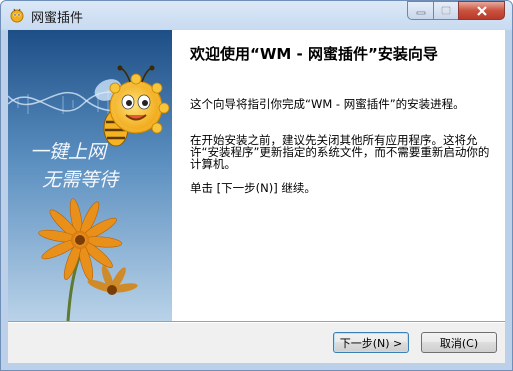 Image resolution: width=513 pixels, height=371 pixels. What do you see at coordinates (459, 342) in the screenshot?
I see `cancel-button: 取消(C)` at bounding box center [459, 342].